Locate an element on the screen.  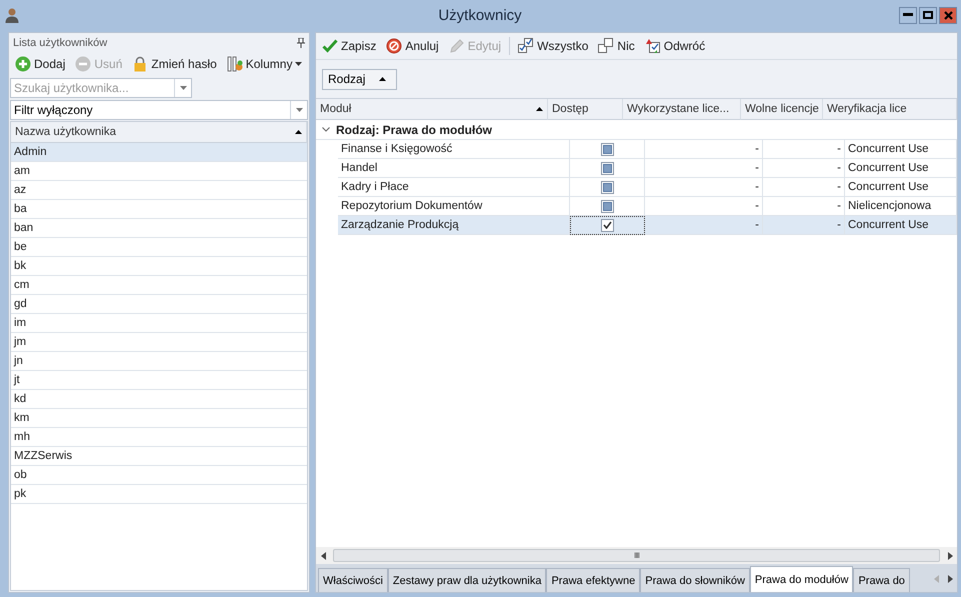
swap-checkboxes-icon is located at coordinates (652, 46).